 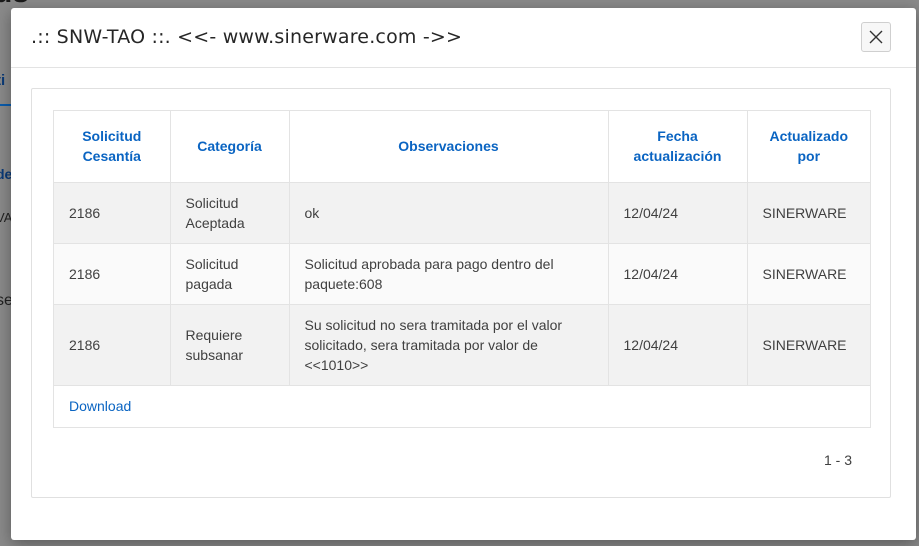 What do you see at coordinates (462, 406) in the screenshot?
I see `download-row: Download` at bounding box center [462, 406].